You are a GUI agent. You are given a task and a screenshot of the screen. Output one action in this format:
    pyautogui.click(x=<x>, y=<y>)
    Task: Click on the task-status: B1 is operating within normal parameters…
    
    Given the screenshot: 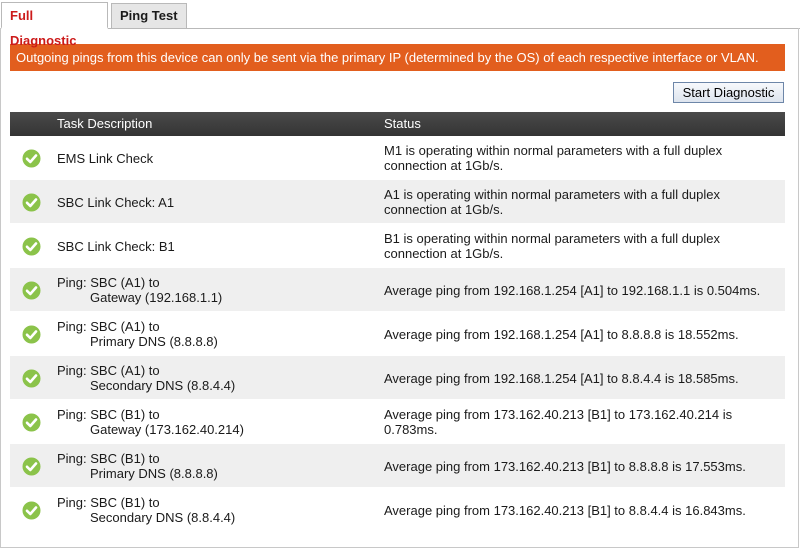 What is the action you would take?
    pyautogui.click(x=552, y=246)
    